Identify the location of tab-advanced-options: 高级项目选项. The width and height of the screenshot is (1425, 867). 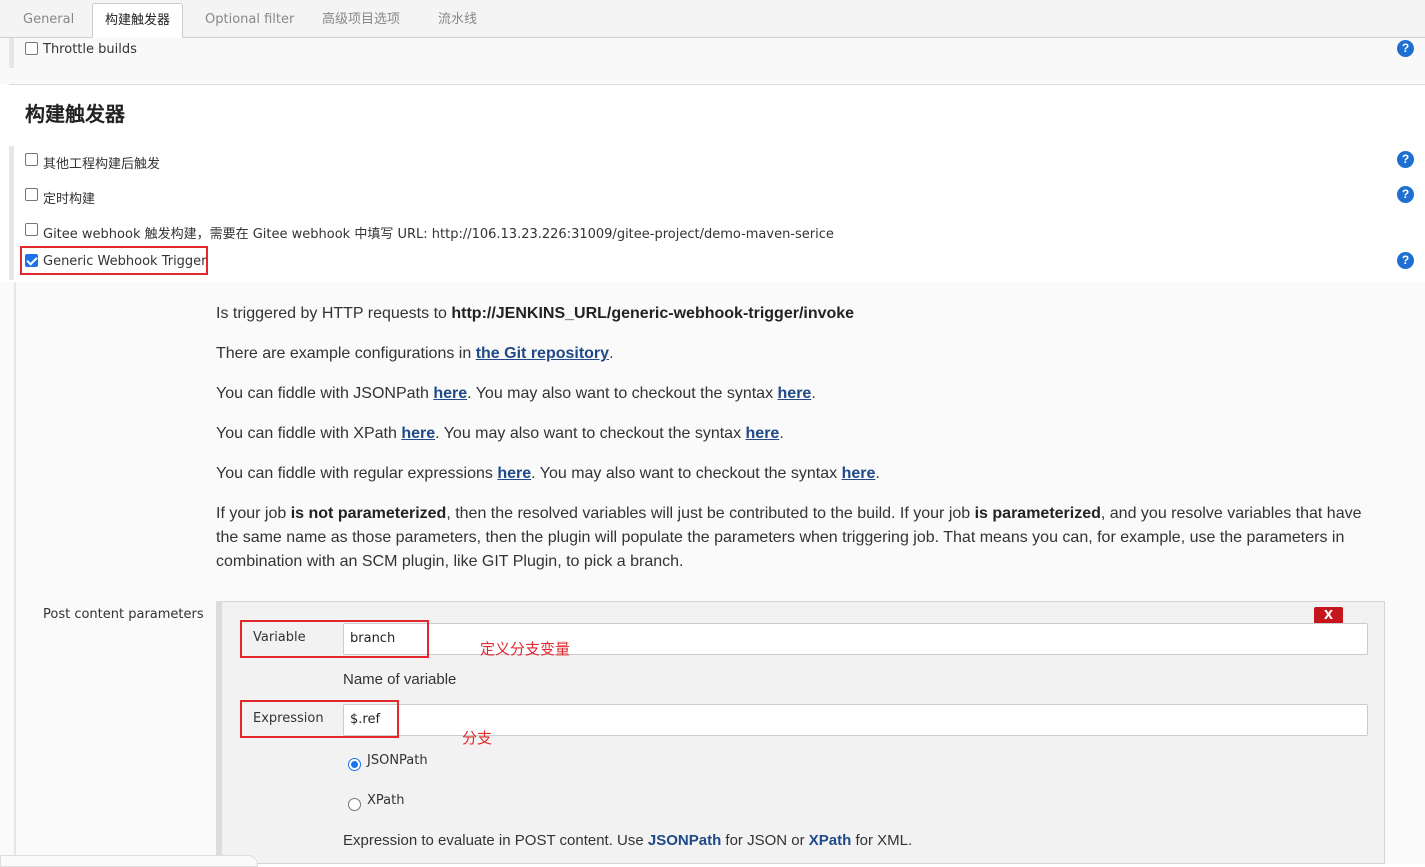
(361, 20).